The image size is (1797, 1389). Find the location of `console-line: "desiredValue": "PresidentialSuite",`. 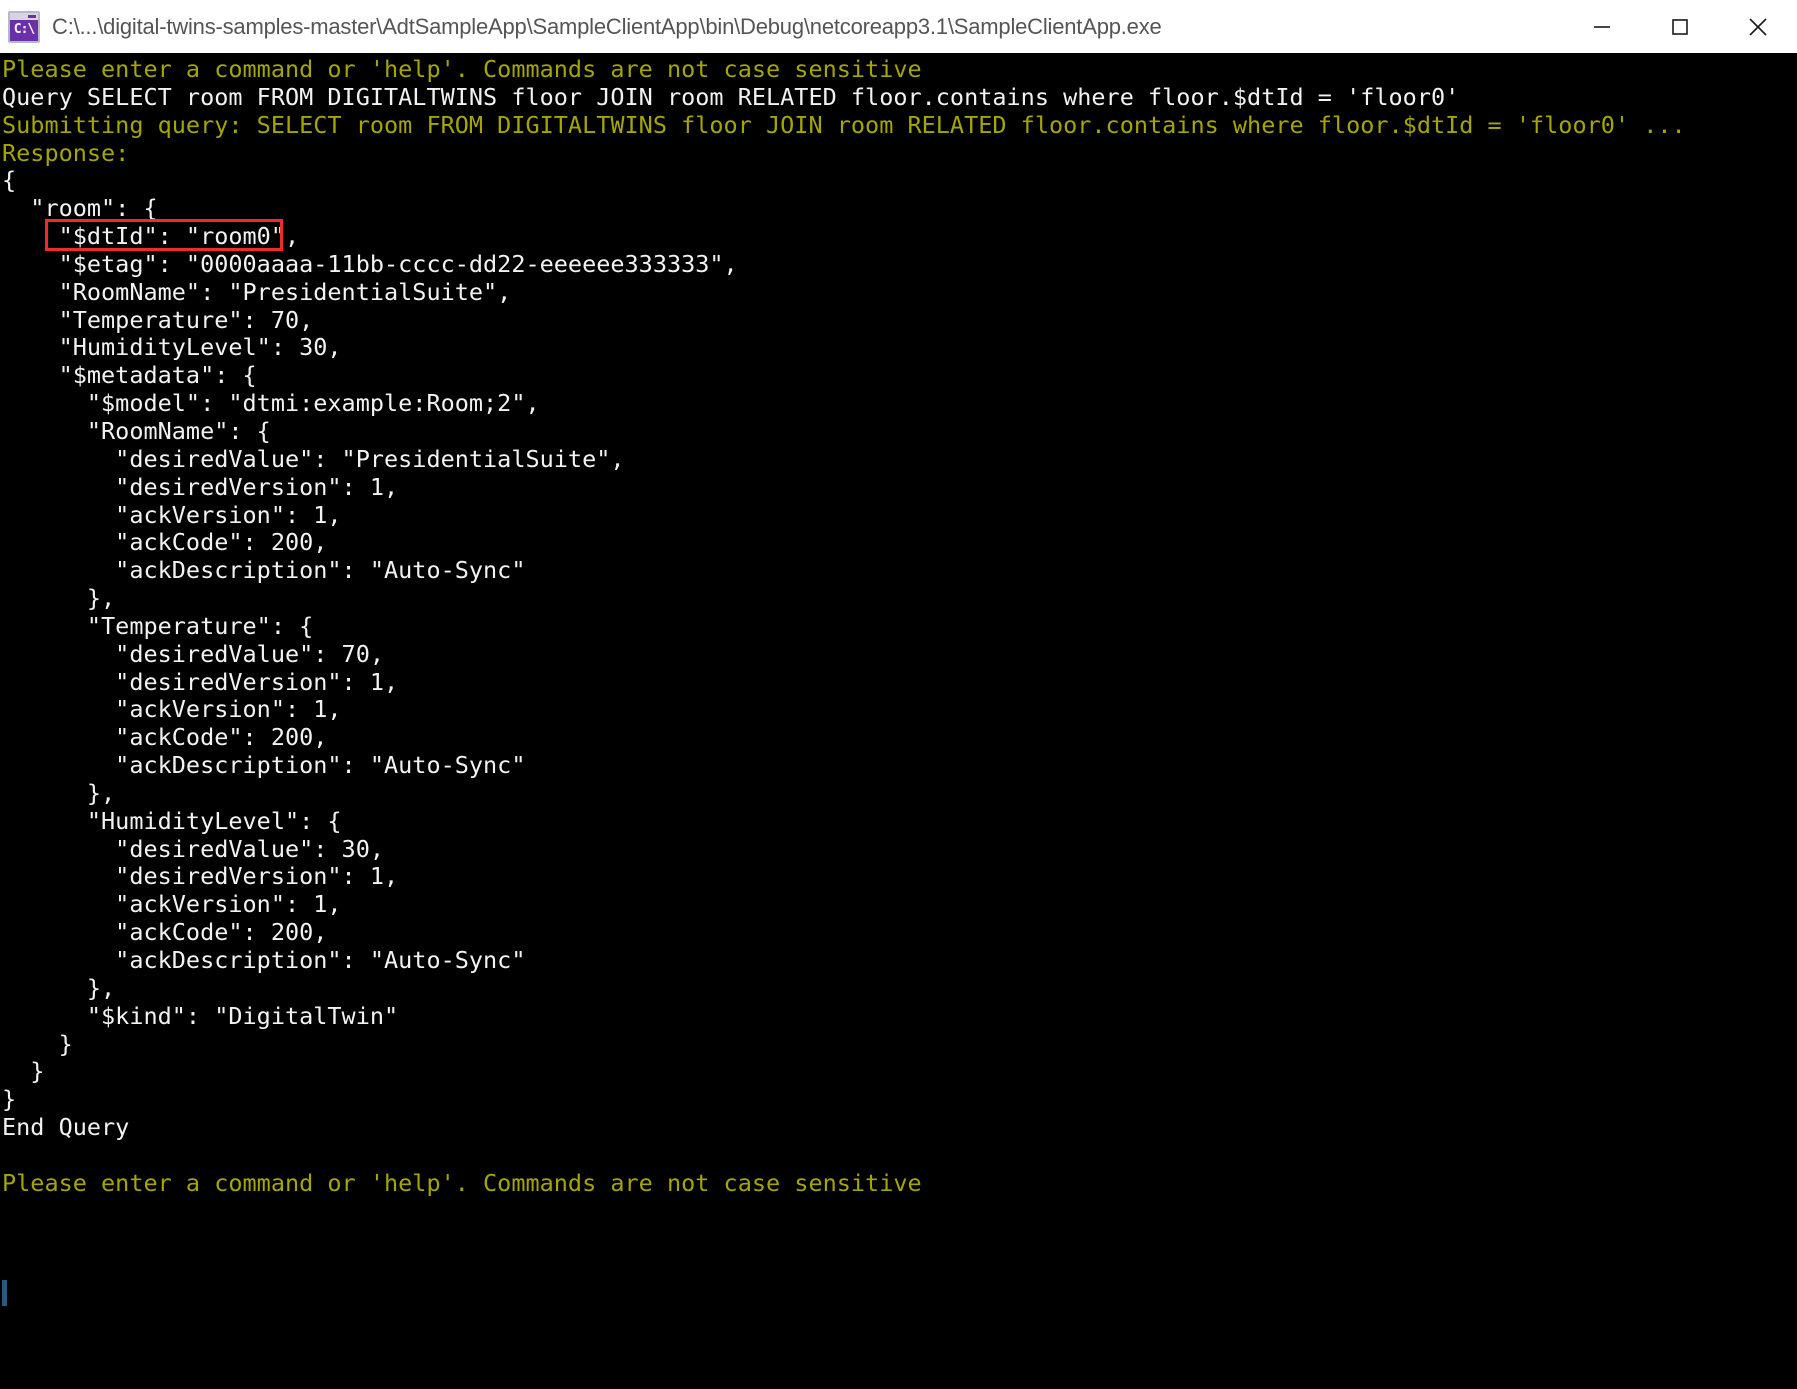

console-line: "desiredValue": "PresidentialSuite", is located at coordinates (313, 458).